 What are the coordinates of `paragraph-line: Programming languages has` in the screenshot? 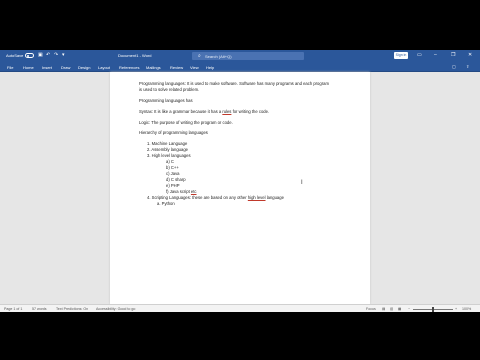 It's located at (166, 100).